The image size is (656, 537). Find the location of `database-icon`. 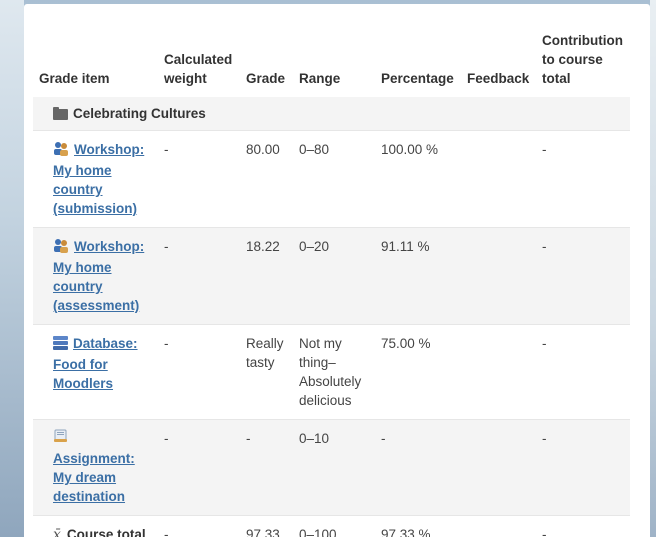

database-icon is located at coordinates (60, 345).